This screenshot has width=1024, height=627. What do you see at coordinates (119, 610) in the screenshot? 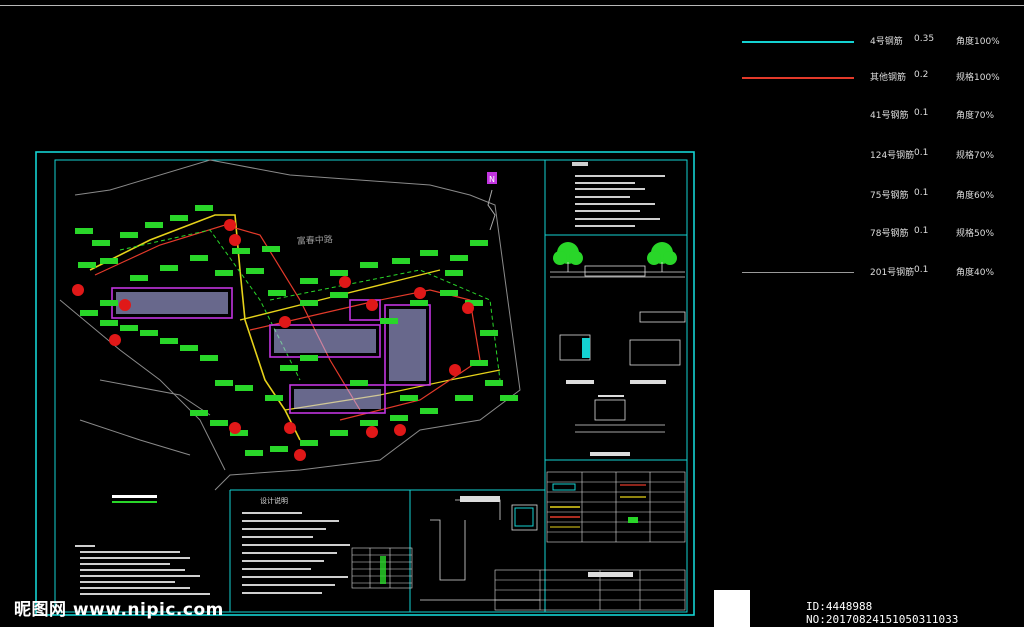
I see `watermark-site: 昵图网 www.nipic.com` at bounding box center [119, 610].